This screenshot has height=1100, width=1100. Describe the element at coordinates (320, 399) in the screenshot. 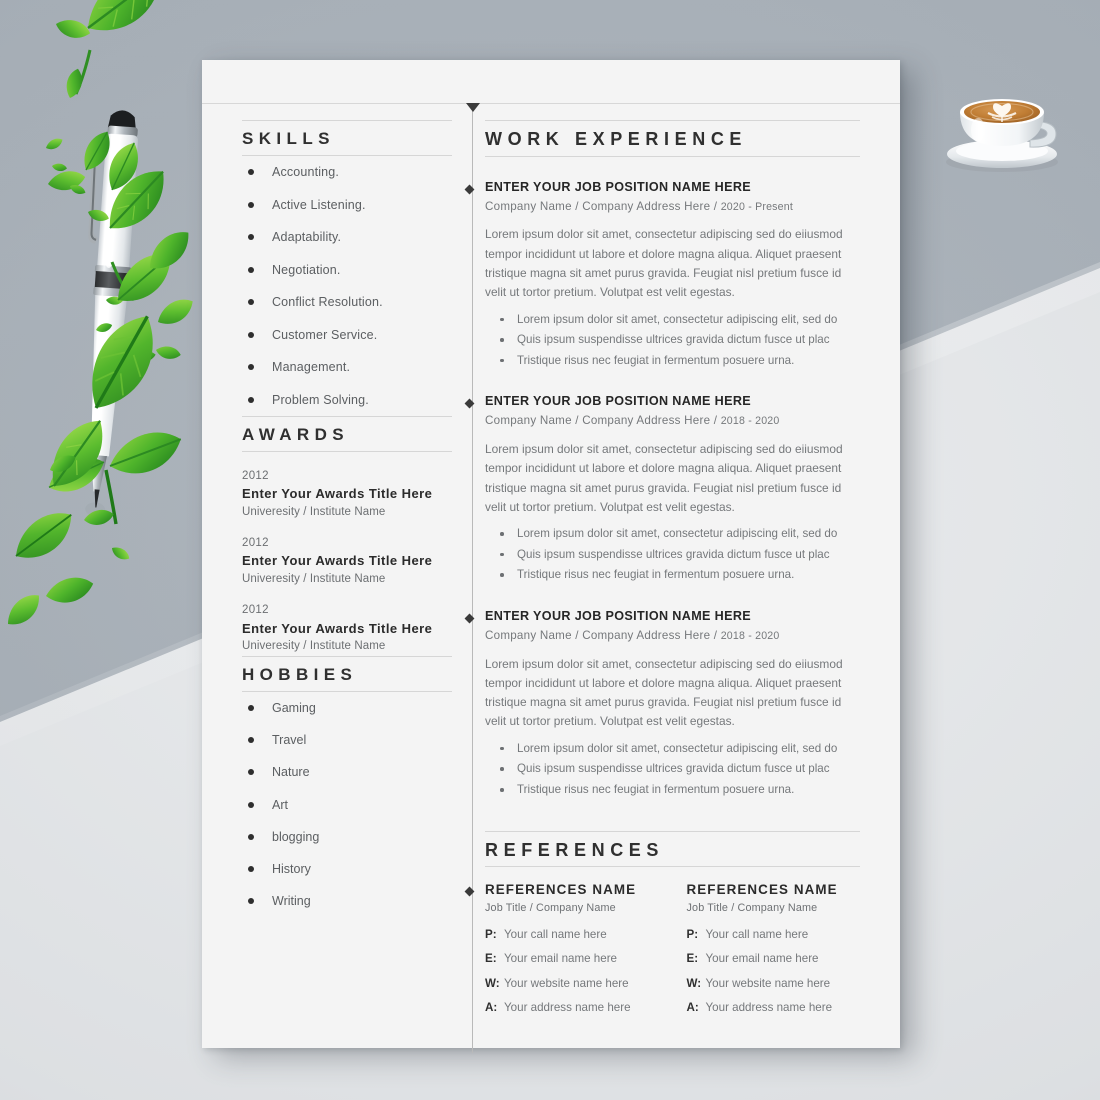

I see `skill-label: Problem Solving.` at that location.